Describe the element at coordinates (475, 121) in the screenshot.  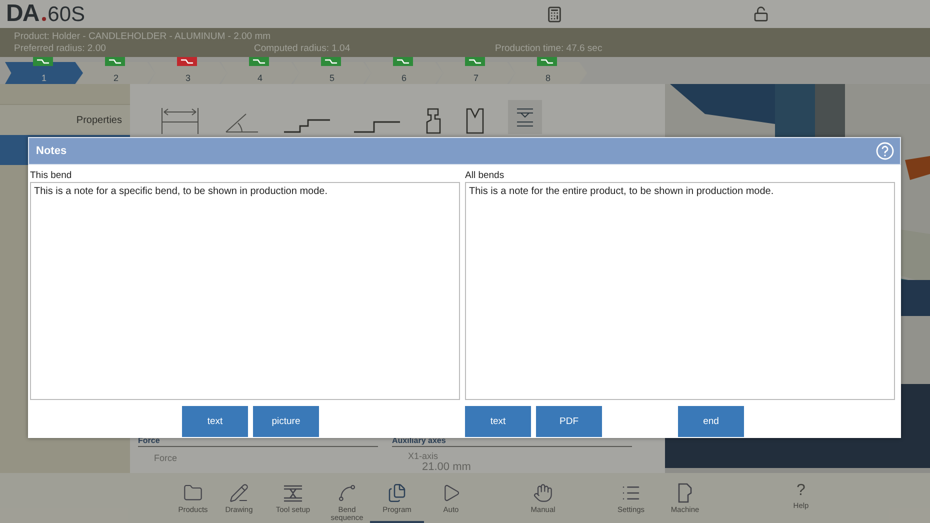
I see `die-tool-icon` at that location.